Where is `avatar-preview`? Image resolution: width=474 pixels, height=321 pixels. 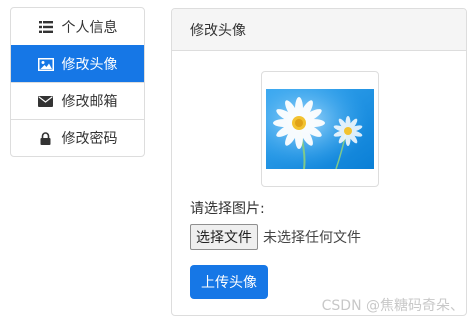
avatar-preview is located at coordinates (320, 129).